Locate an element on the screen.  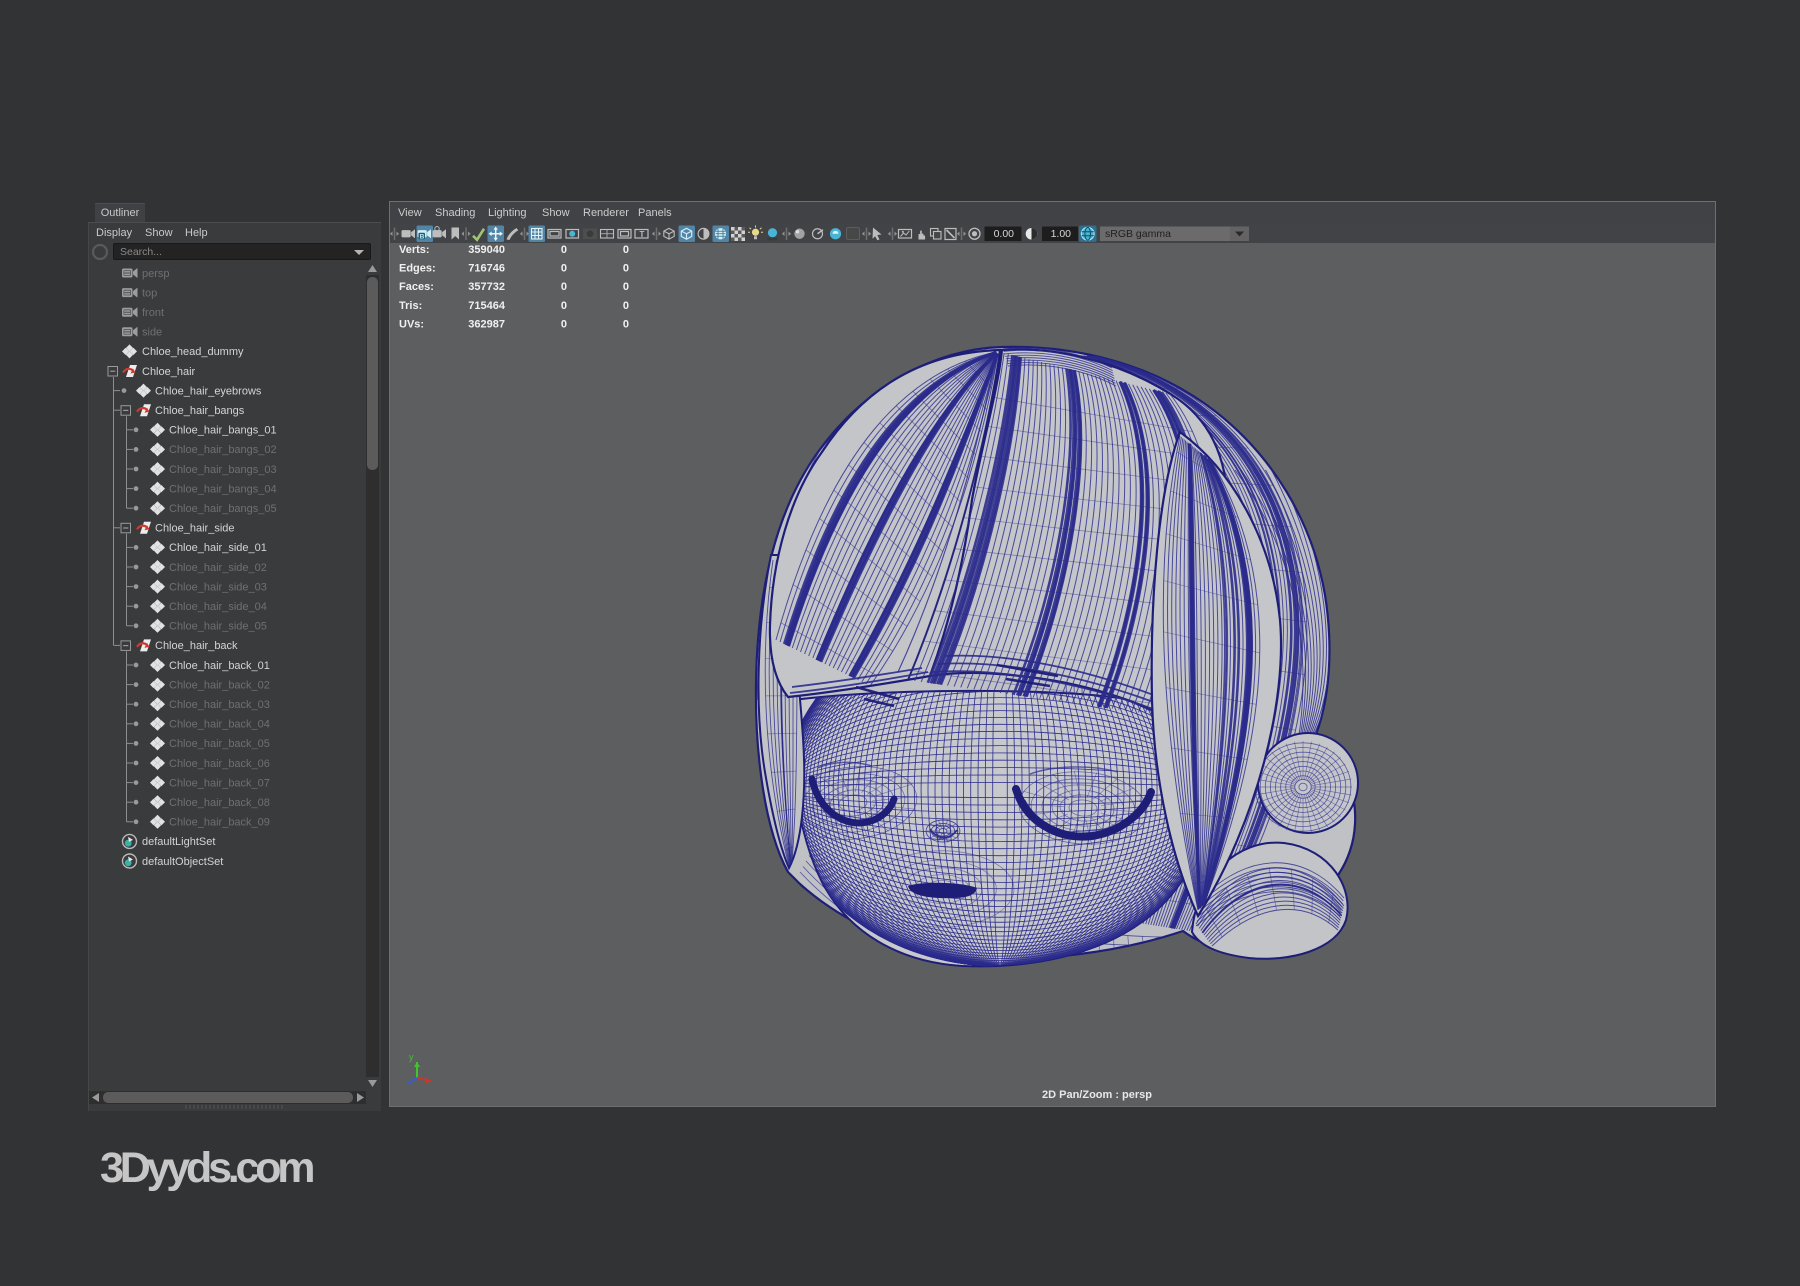
svg-text: Chloe_hair_side_01 is located at coordinates (218, 548).